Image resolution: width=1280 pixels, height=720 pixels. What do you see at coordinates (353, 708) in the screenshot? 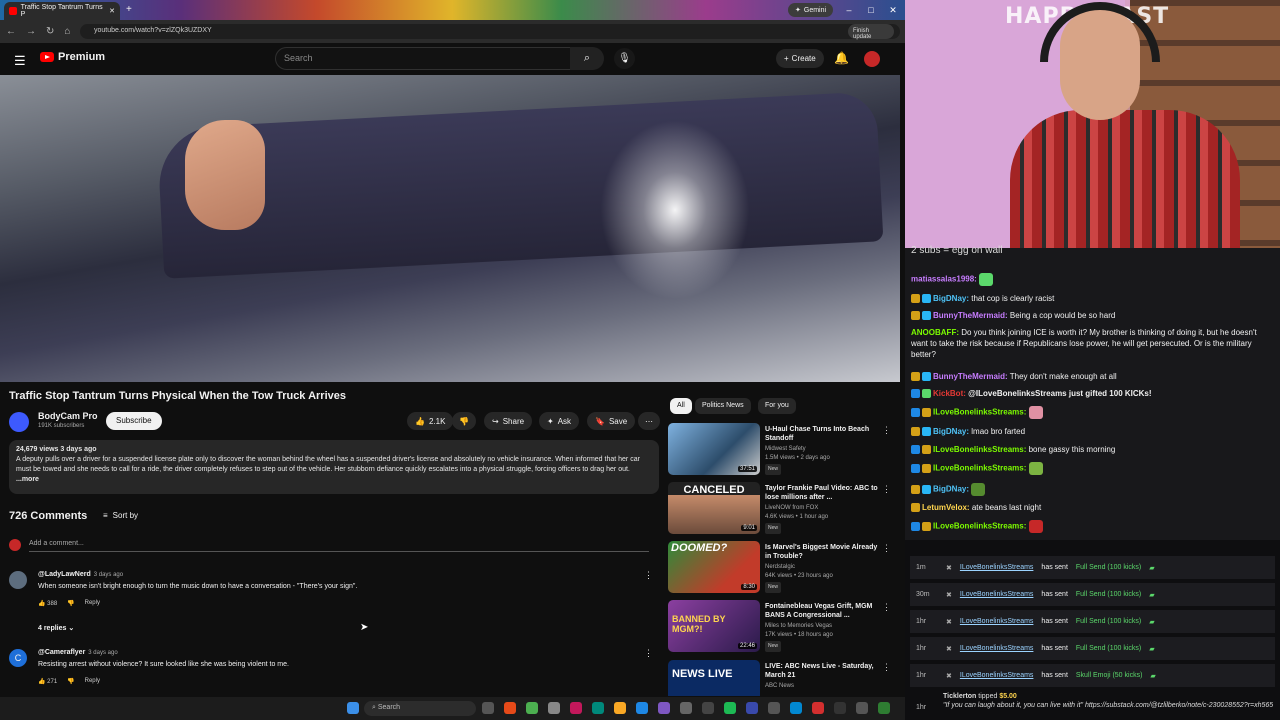
I see `windows-start-icon` at bounding box center [353, 708].